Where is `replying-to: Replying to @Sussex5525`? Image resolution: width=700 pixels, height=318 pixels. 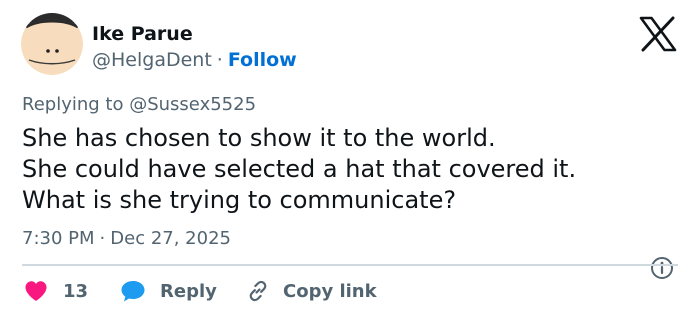 replying-to: Replying to @Sussex5525 is located at coordinates (139, 105).